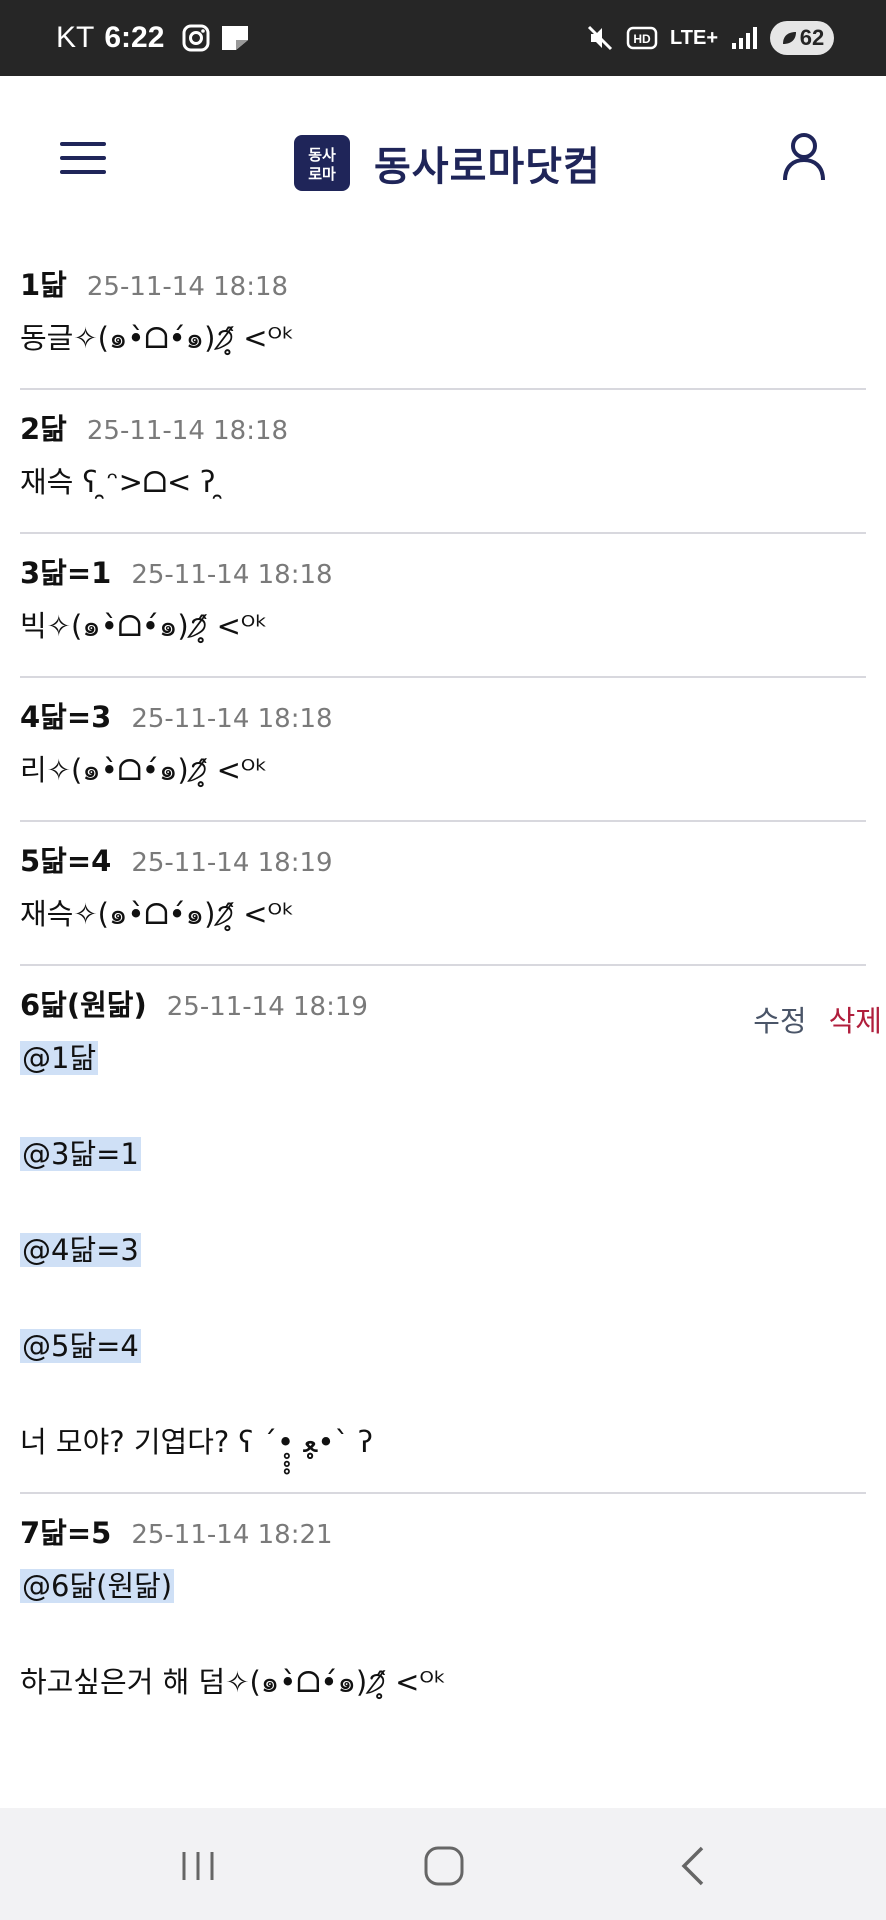 The width and height of the screenshot is (886, 1920). What do you see at coordinates (232, 1535) in the screenshot?
I see `comment-time: 25-11-14 18:21` at bounding box center [232, 1535].